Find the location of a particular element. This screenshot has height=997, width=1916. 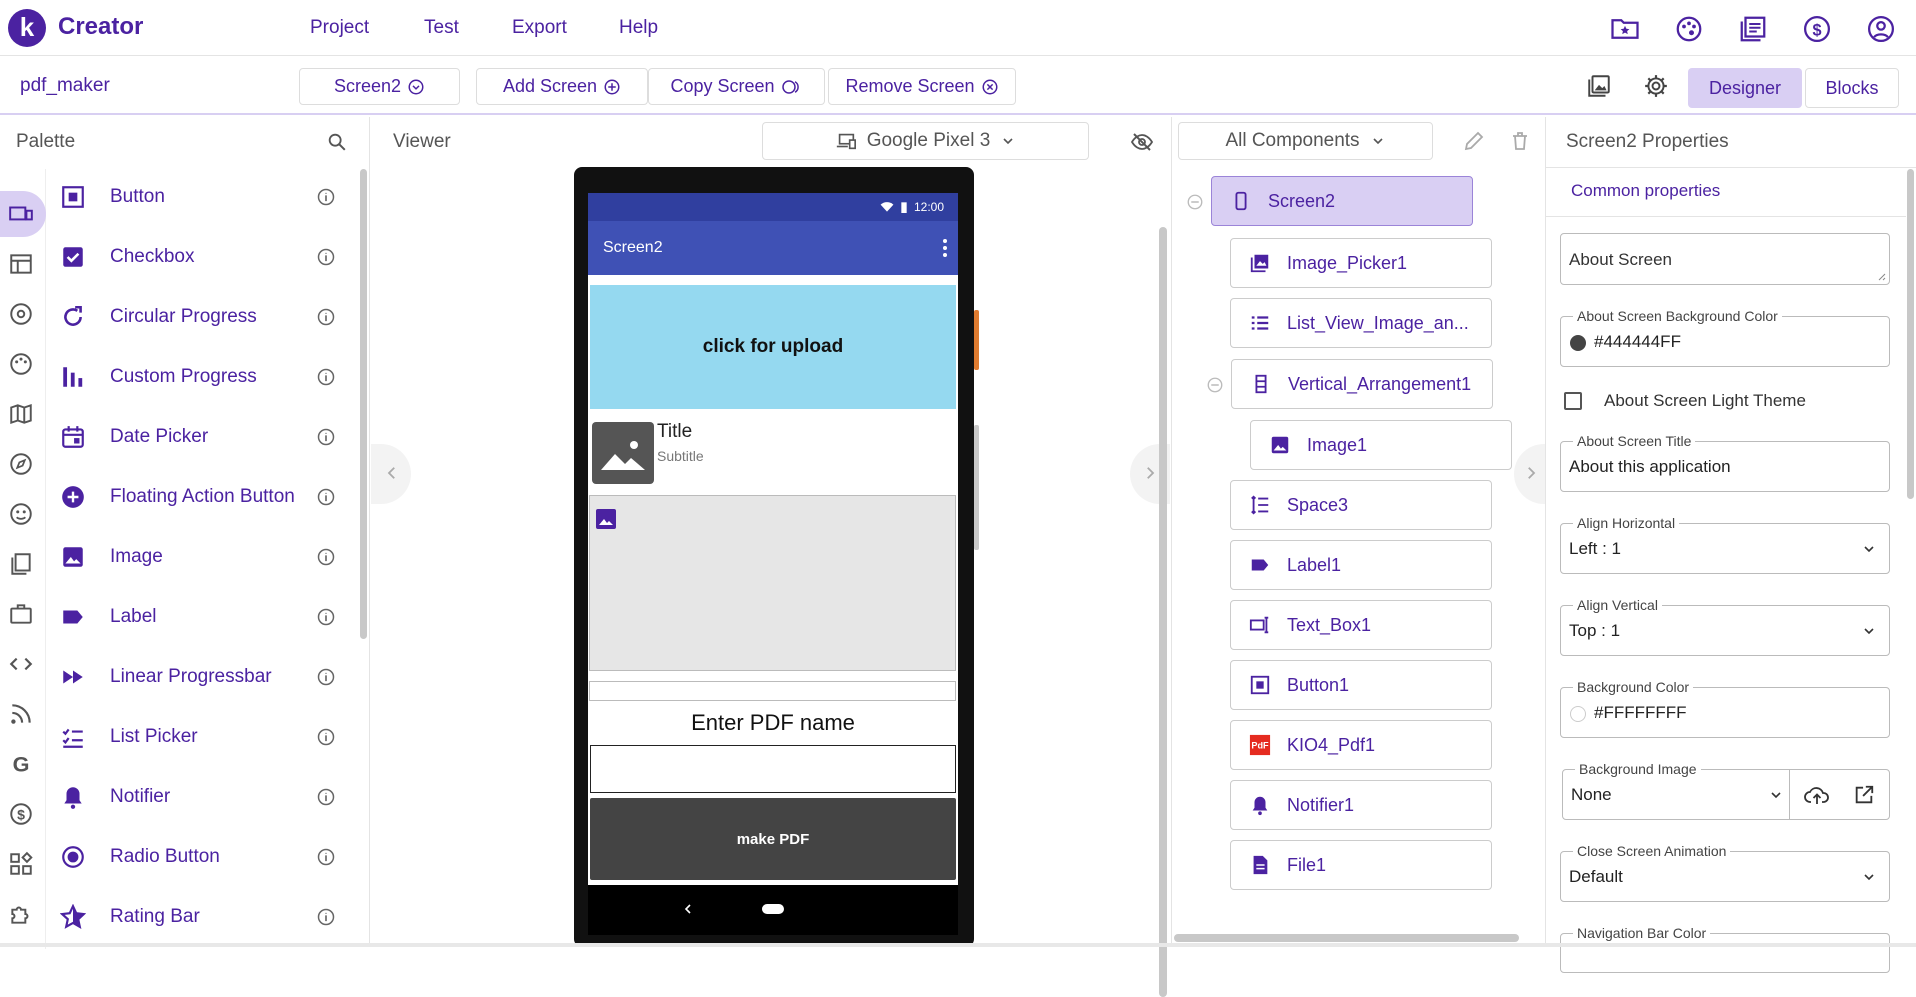

drawing-palette-icon is located at coordinates (21, 364).